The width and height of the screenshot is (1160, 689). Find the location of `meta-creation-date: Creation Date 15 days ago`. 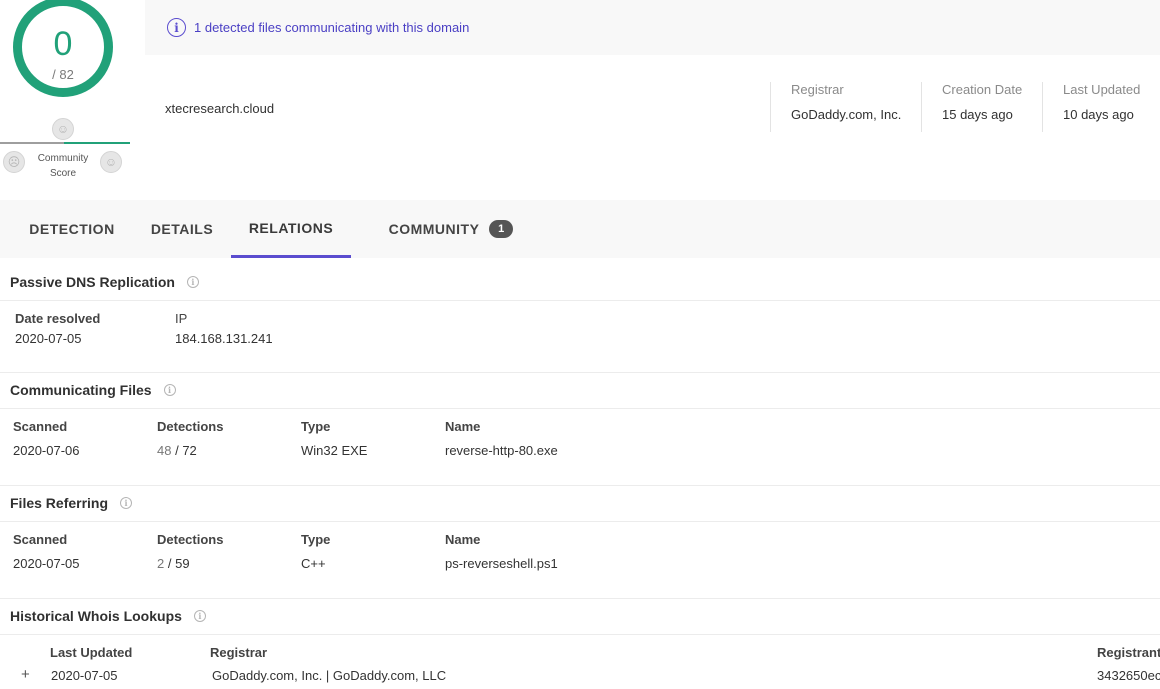

meta-creation-date: Creation Date 15 days ago is located at coordinates (971, 107).